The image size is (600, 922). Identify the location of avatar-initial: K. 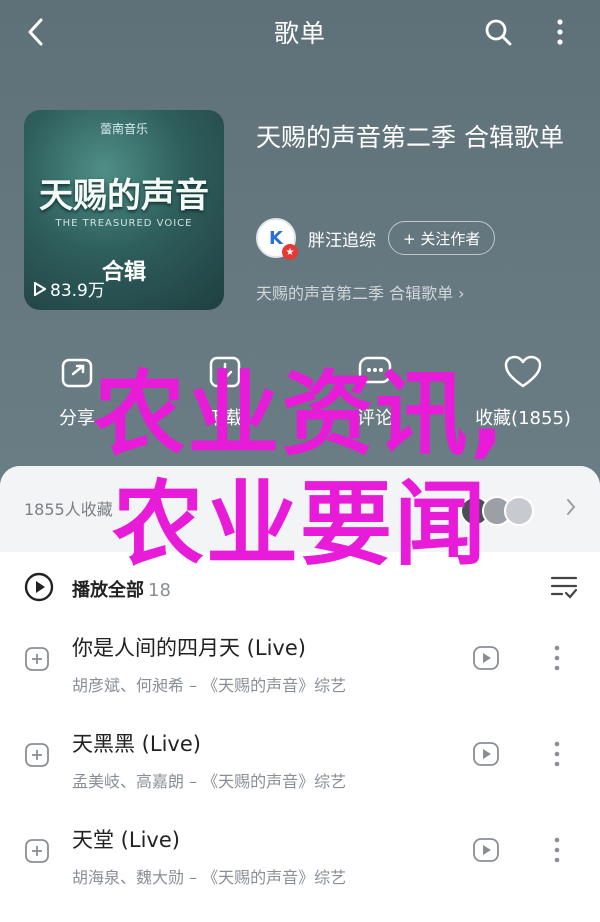
(276, 238).